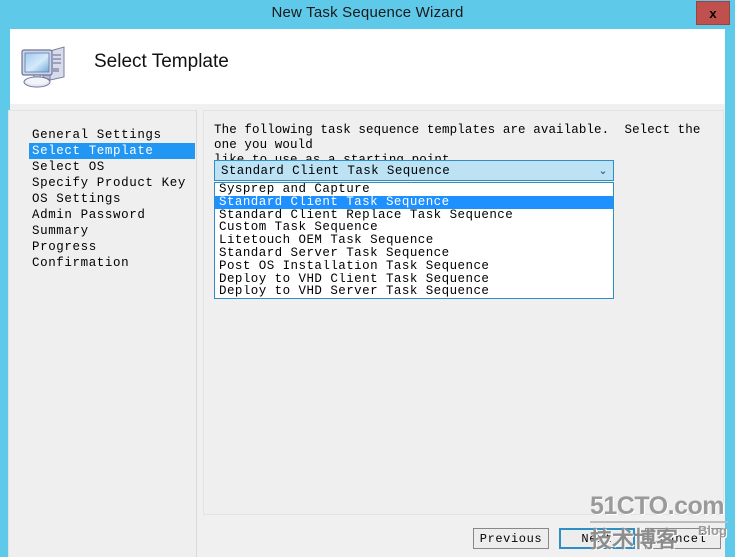 The image size is (735, 557). I want to click on next-button: Next, so click(597, 538).